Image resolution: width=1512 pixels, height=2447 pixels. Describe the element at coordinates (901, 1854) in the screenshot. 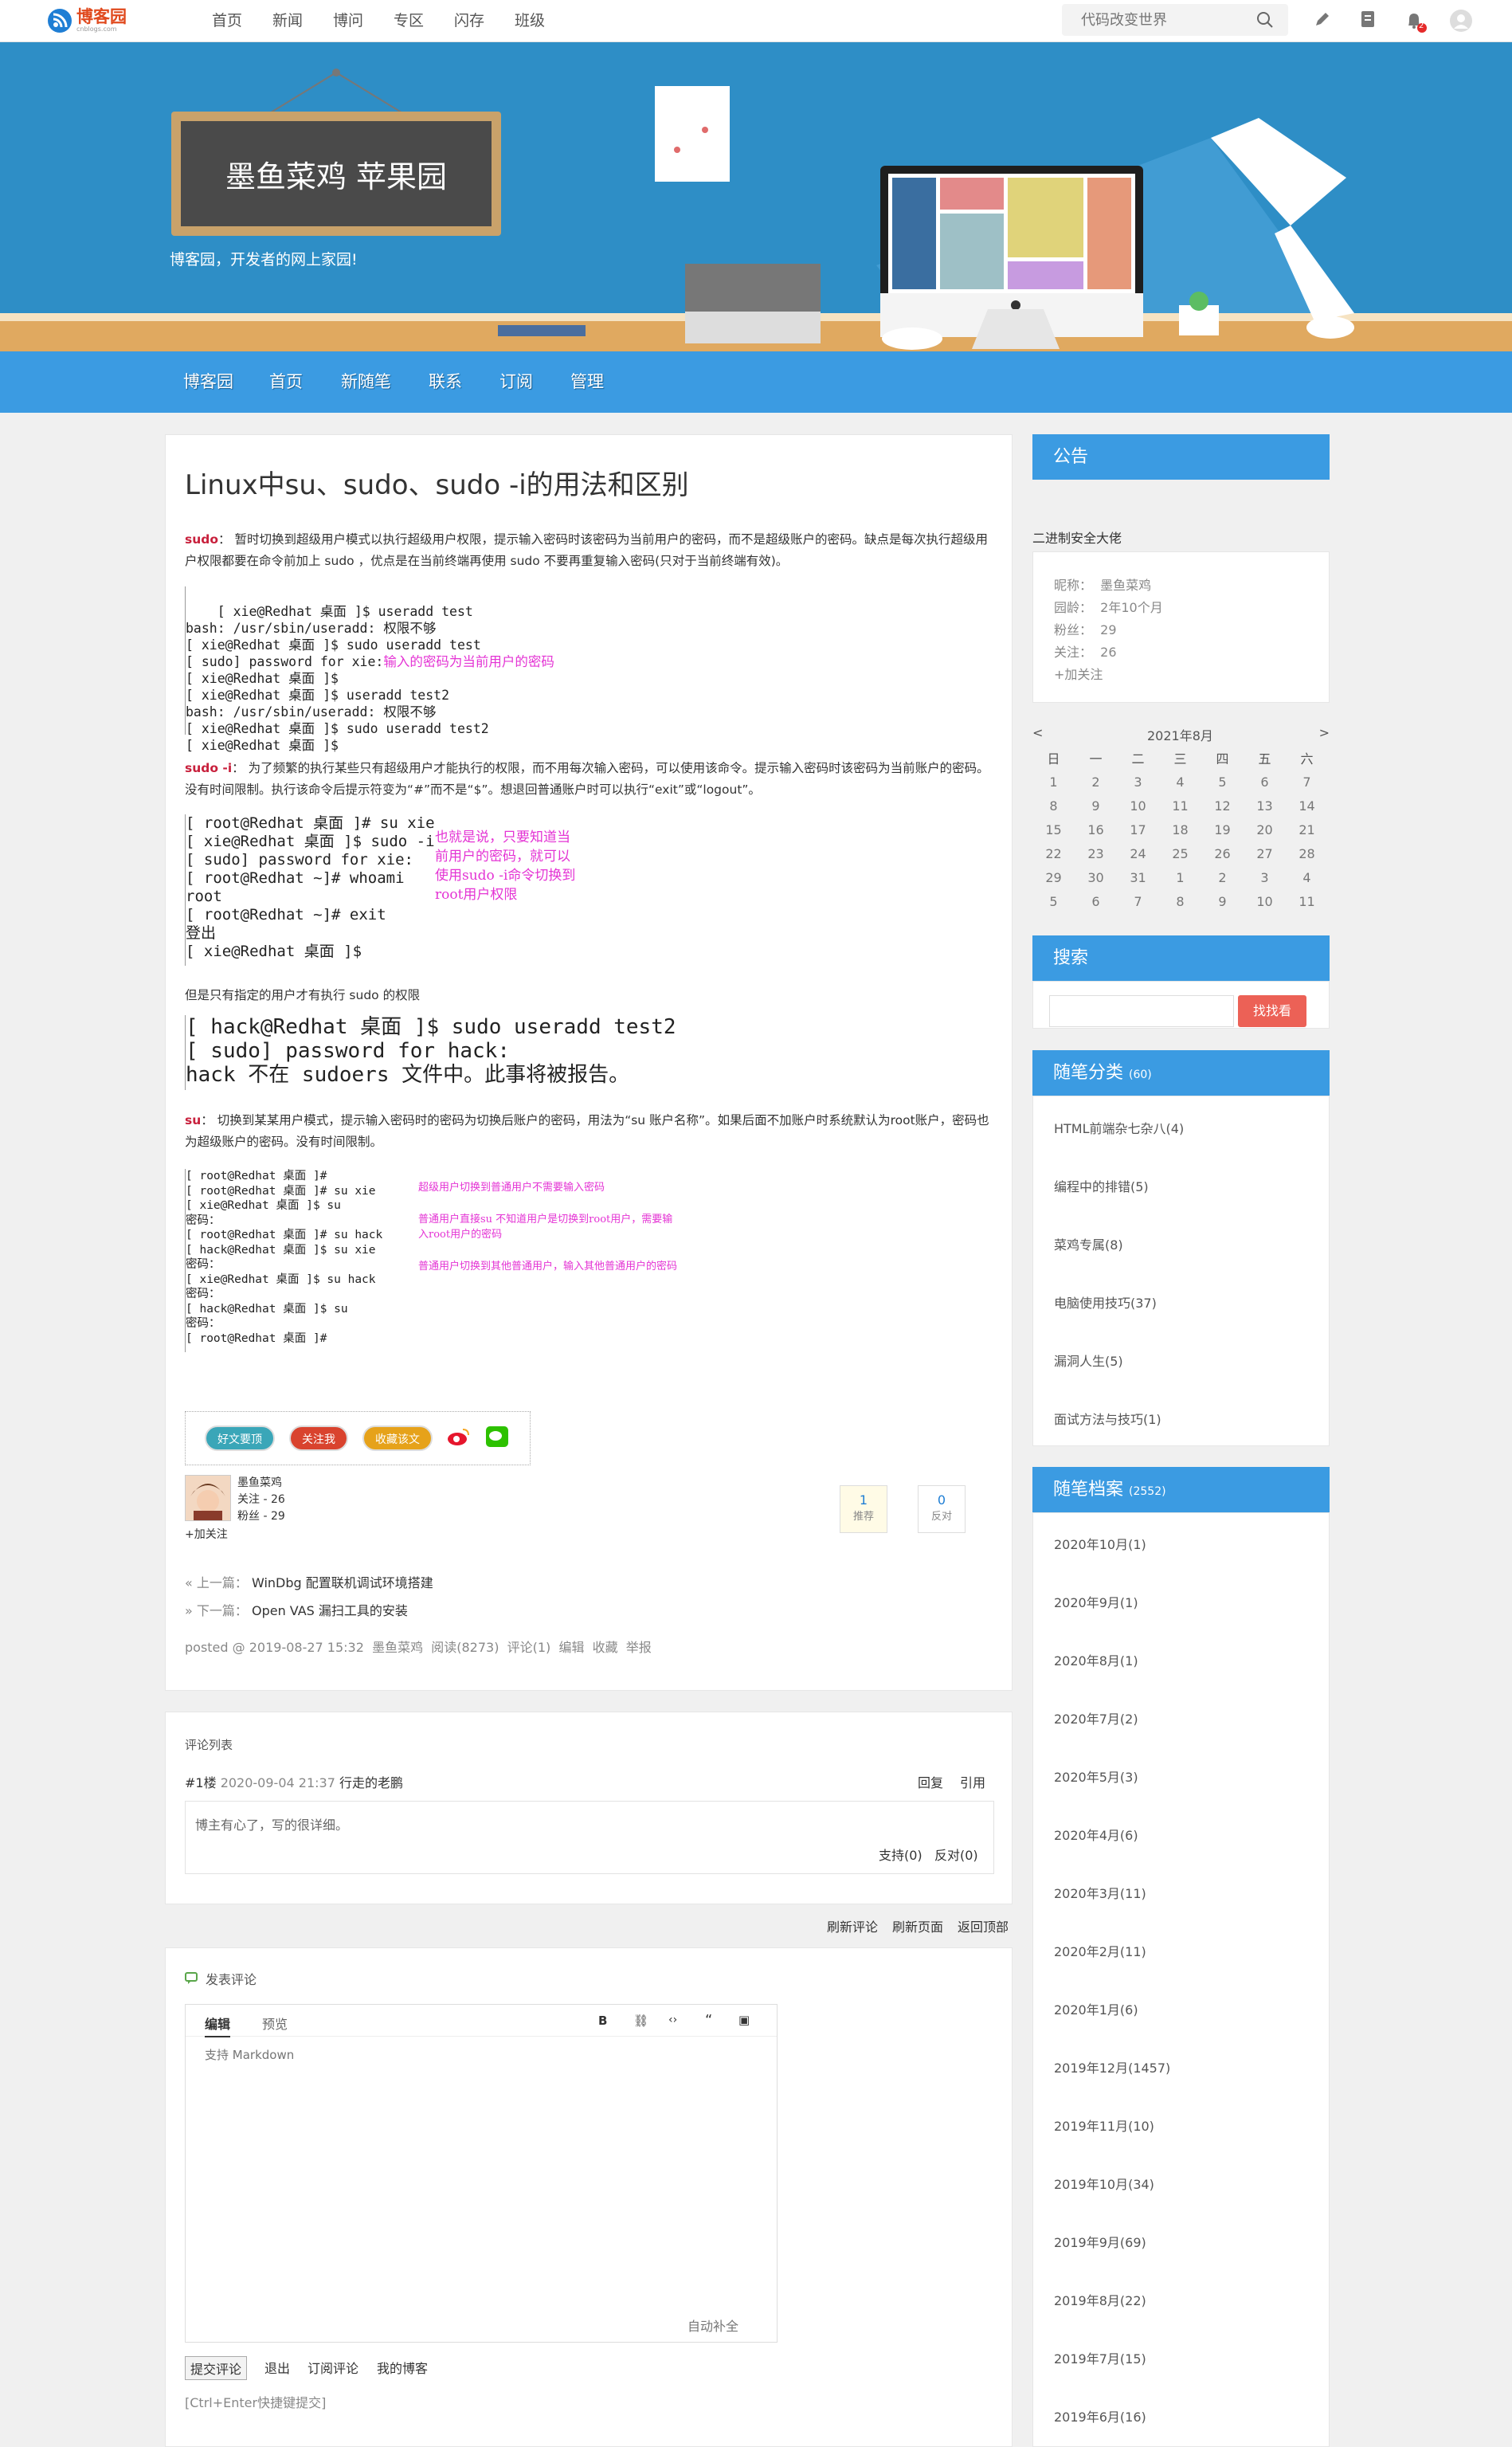

I see `comment-support: 支持(0)` at that location.